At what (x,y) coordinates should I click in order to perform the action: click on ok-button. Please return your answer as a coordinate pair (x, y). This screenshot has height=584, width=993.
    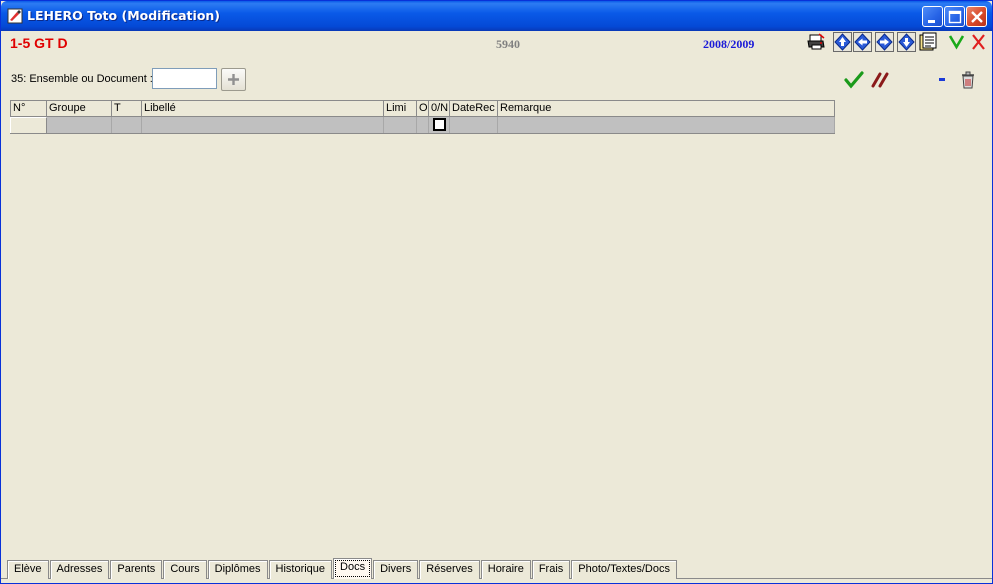
    Looking at the image, I should click on (956, 42).